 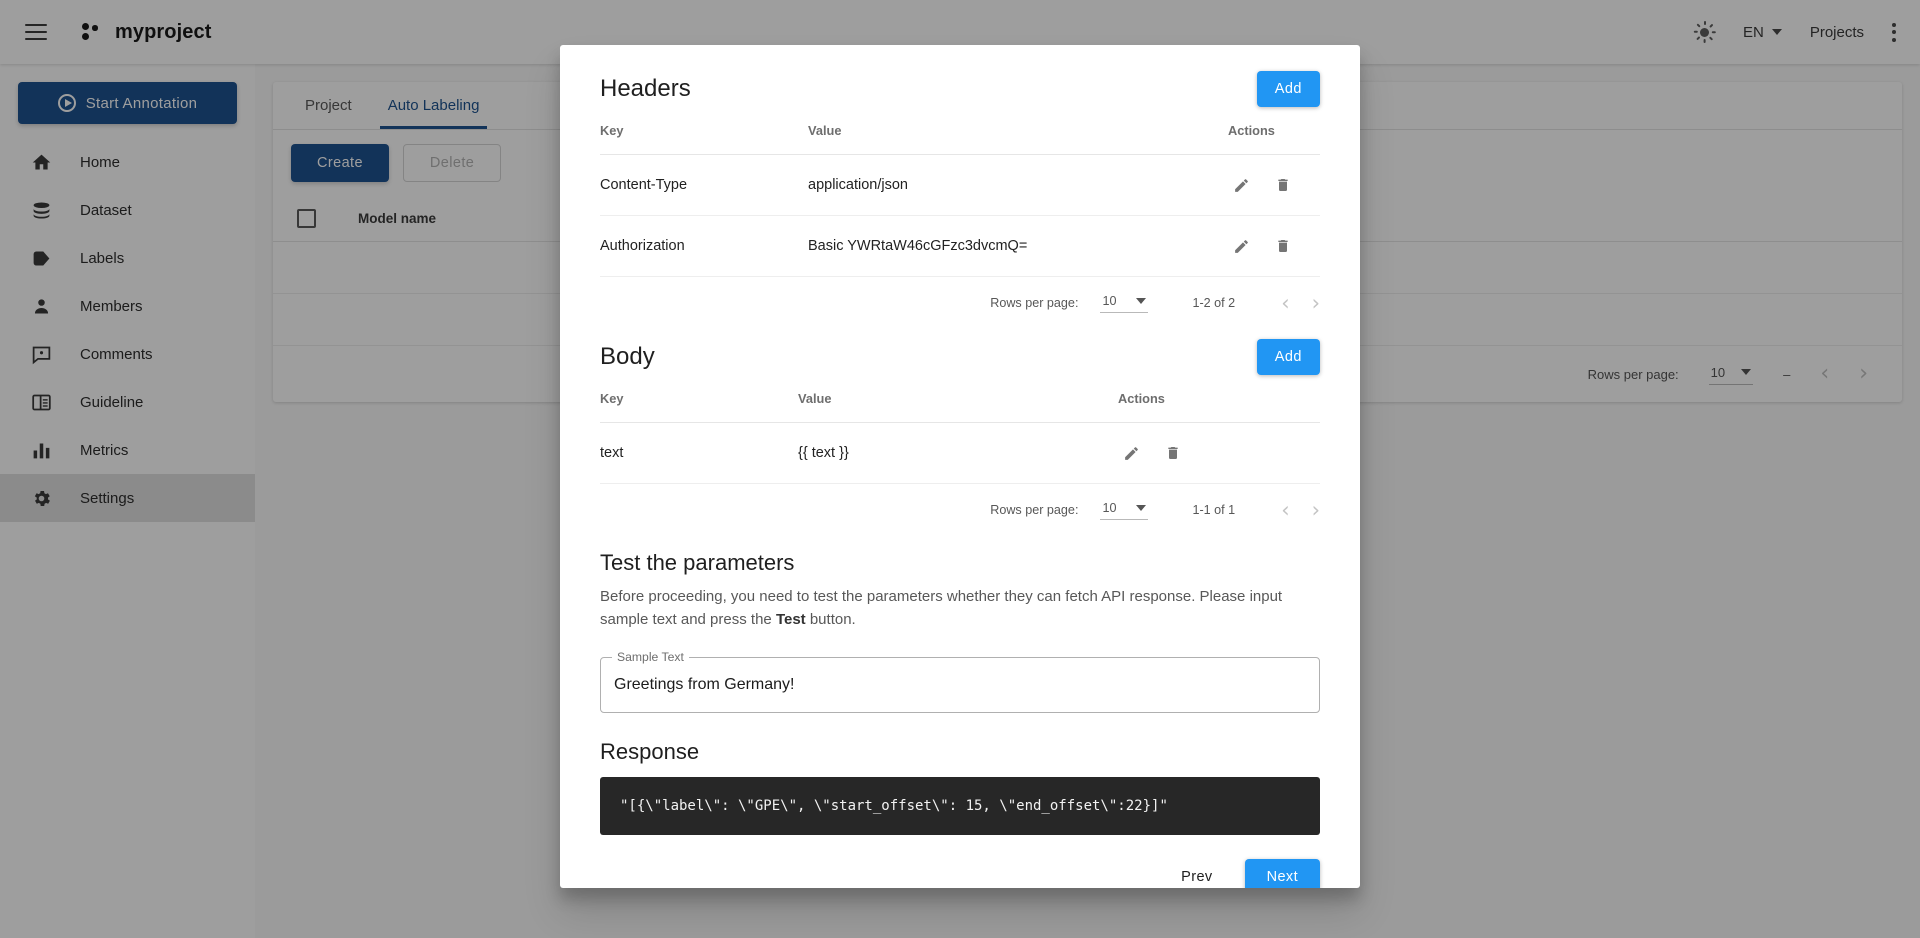 I want to click on body-key-cell: text, so click(x=699, y=453).